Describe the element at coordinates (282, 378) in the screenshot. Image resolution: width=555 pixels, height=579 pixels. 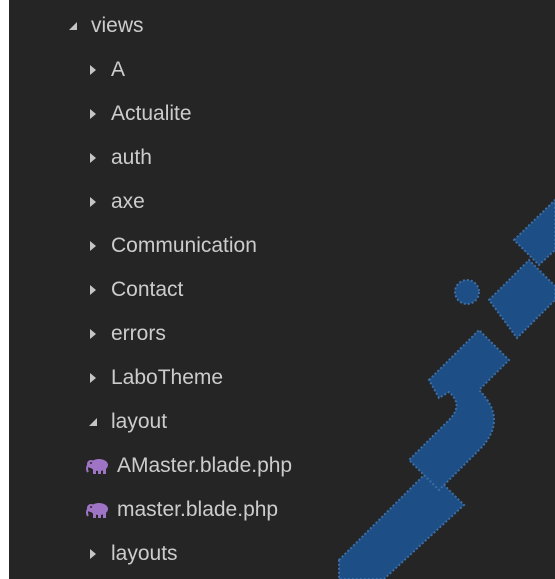
I see `tree-item-folder: LaboTheme` at that location.